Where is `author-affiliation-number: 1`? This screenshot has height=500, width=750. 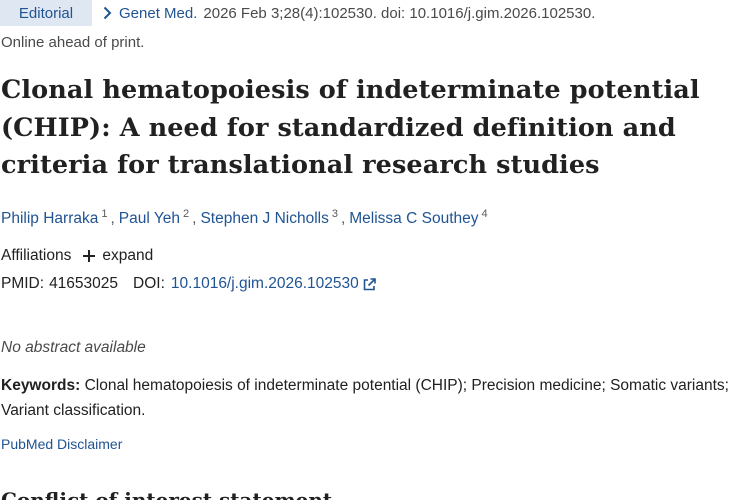
author-affiliation-number: 1 is located at coordinates (104, 214).